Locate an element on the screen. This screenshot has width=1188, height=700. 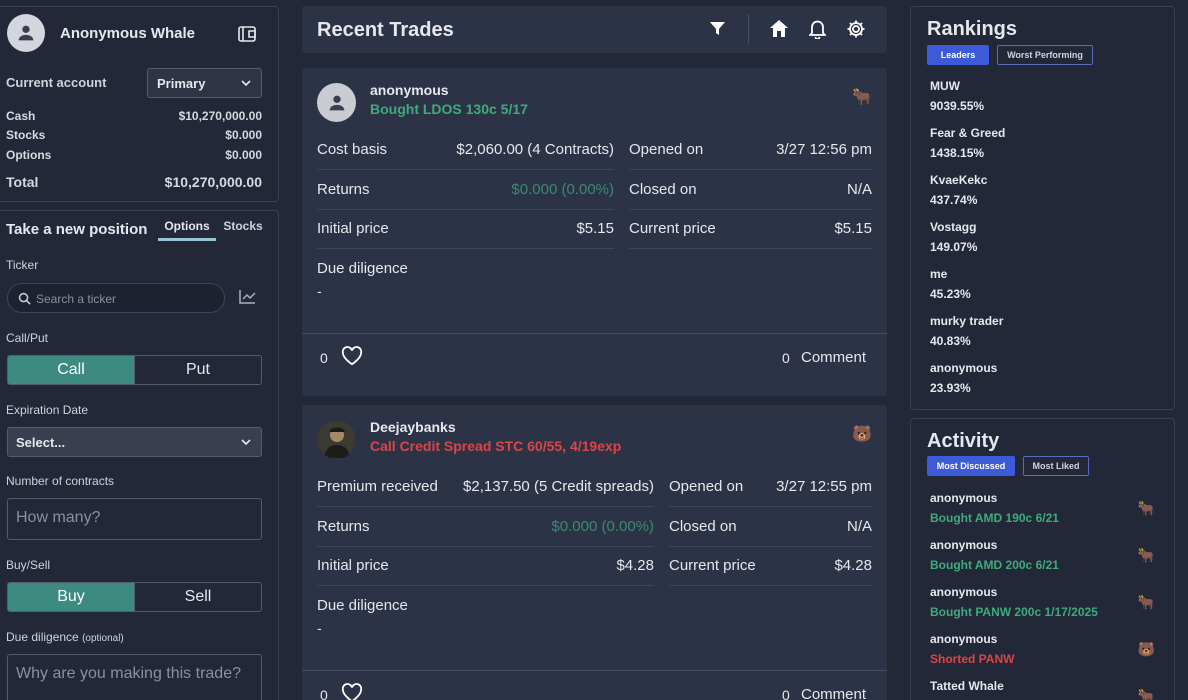
activity-user: Tatted Whale is located at coordinates (967, 686).